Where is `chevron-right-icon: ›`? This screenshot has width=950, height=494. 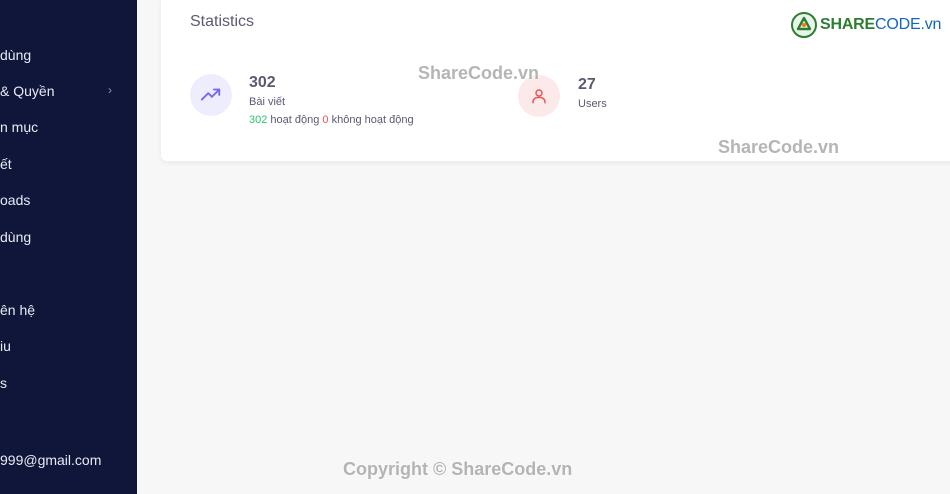 chevron-right-icon: › is located at coordinates (110, 90).